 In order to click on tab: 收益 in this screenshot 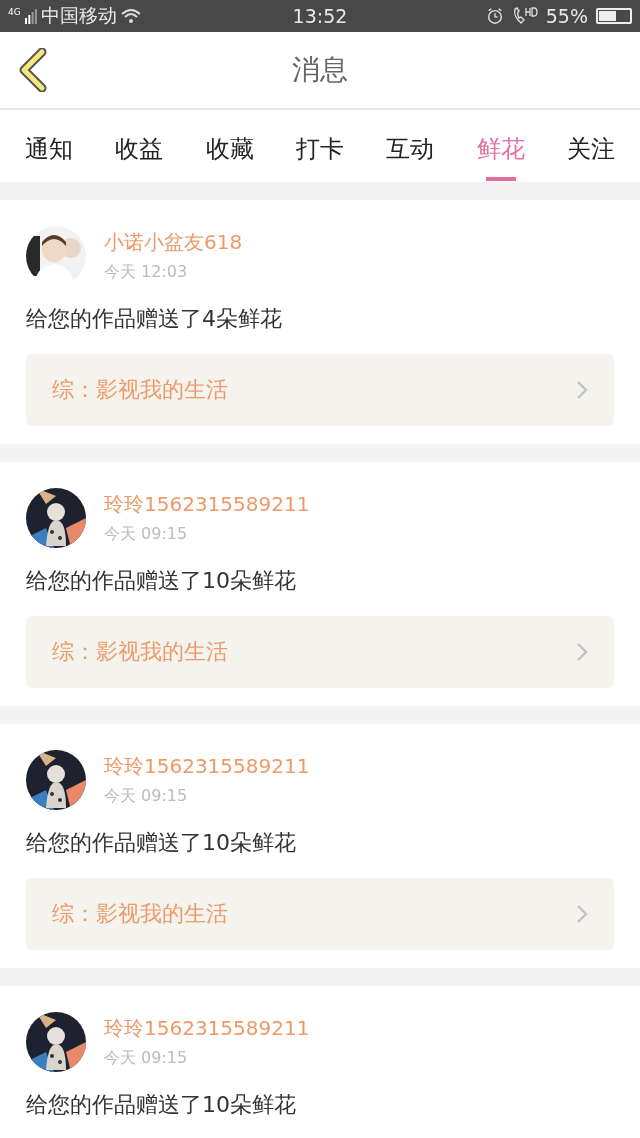, I will do `click(139, 152)`.